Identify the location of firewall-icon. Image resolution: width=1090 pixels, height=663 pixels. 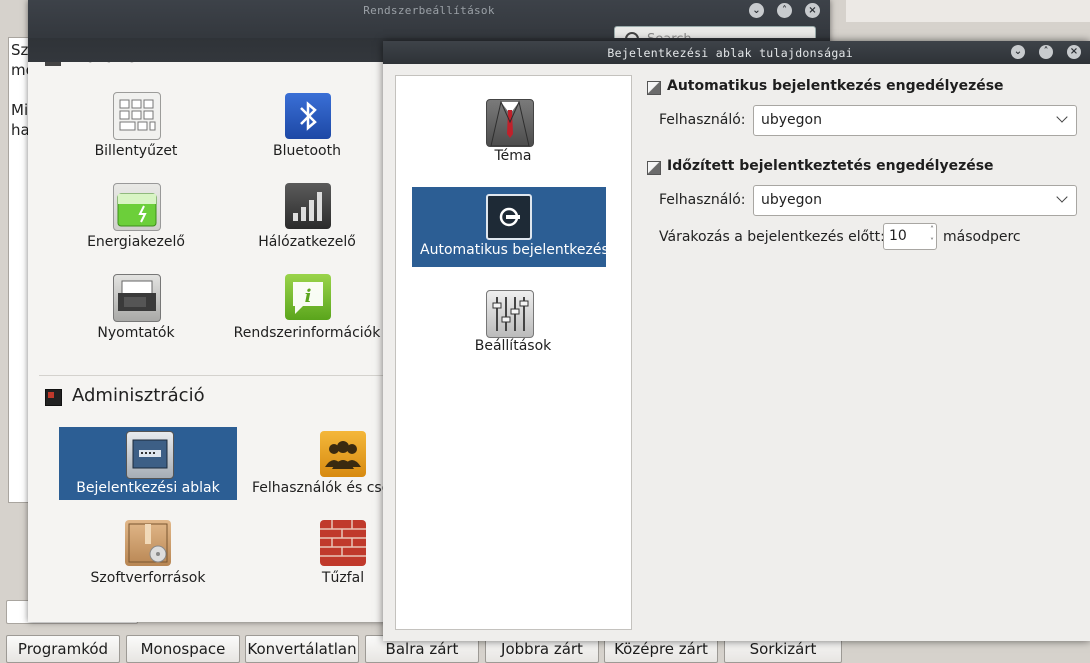
(343, 543).